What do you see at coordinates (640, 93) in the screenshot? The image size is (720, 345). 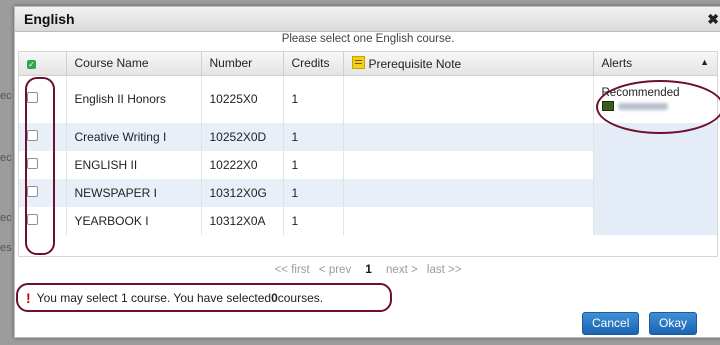 I see `recommended-label: Recommended` at bounding box center [640, 93].